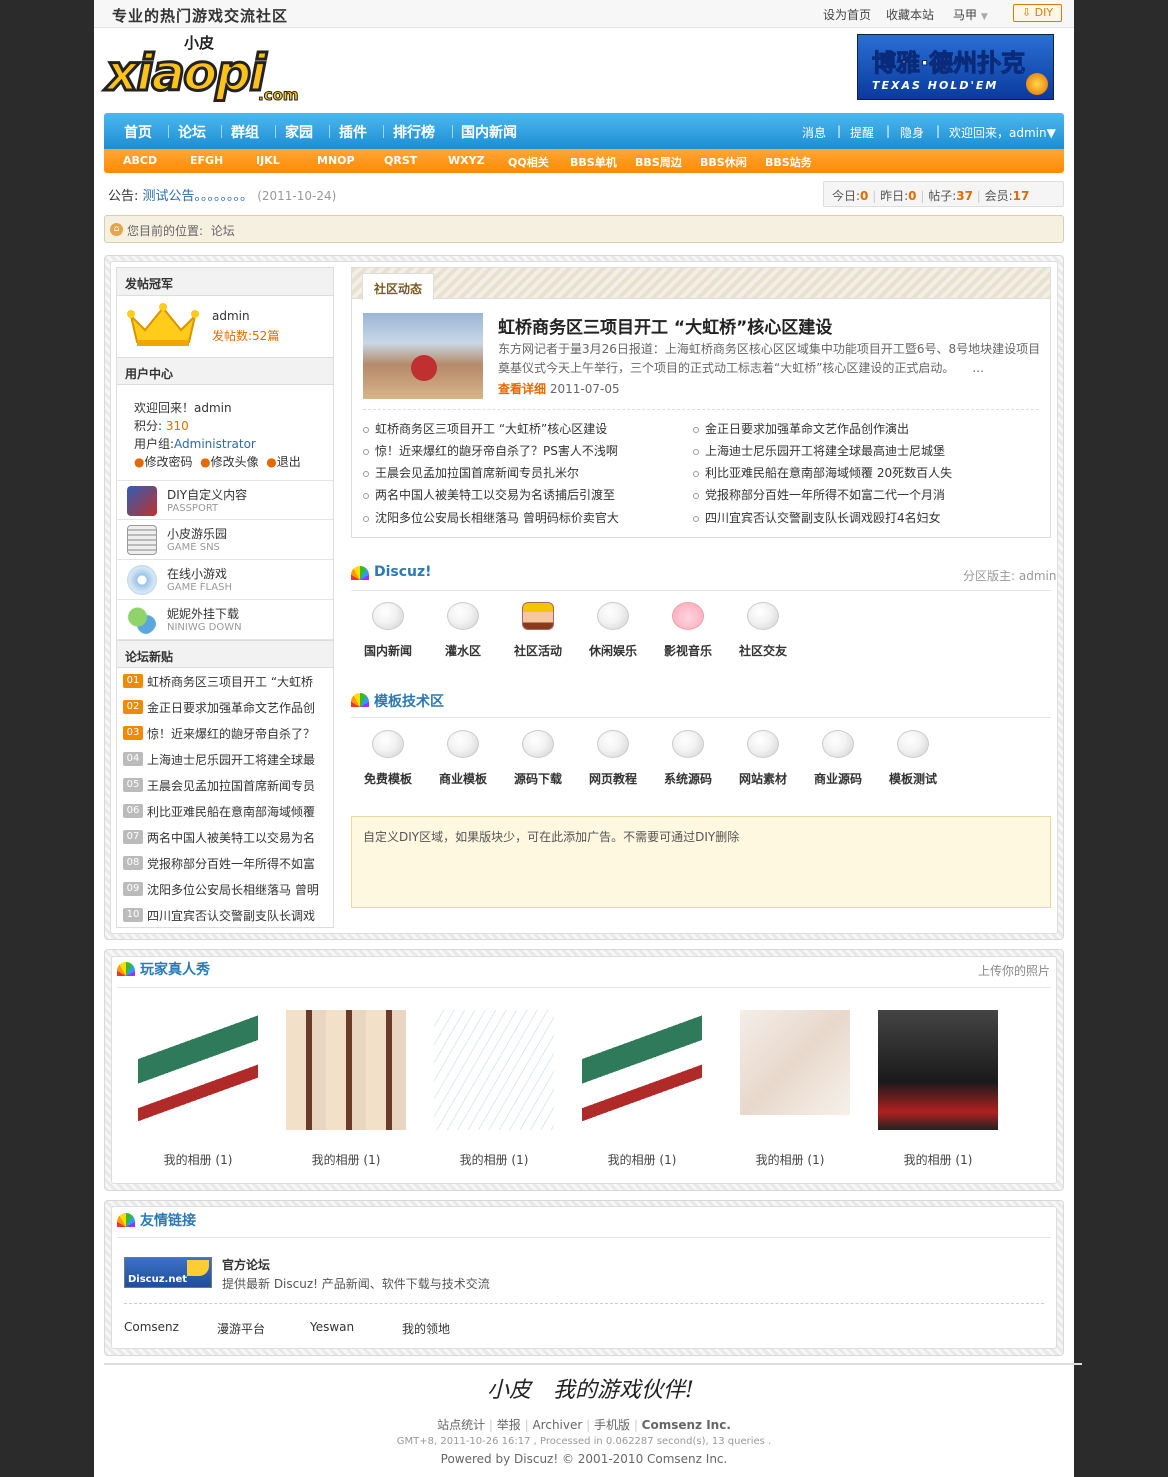 This screenshot has width=1168, height=1477. What do you see at coordinates (688, 758) in the screenshot?
I see `forum-system-source: 系统源码` at bounding box center [688, 758].